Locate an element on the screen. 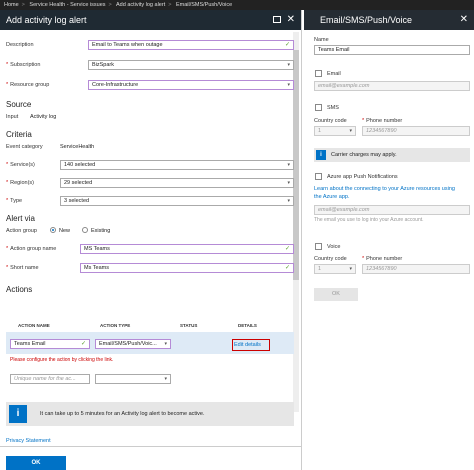 This screenshot has height=470, width=474. maximize-icon is located at coordinates (277, 19).